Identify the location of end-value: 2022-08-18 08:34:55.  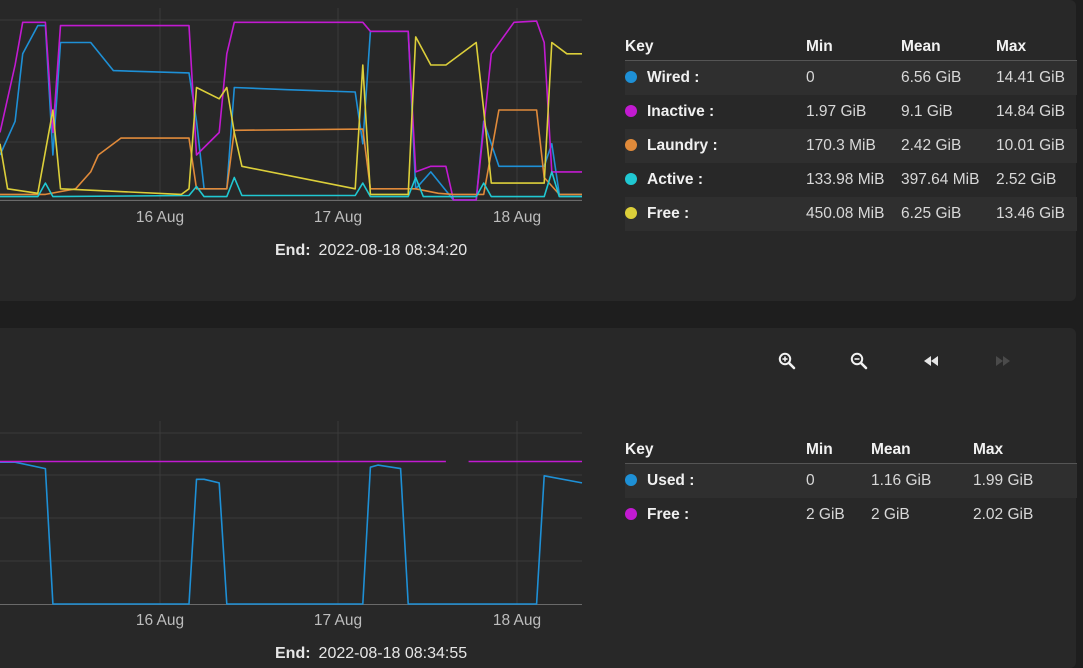
(393, 653).